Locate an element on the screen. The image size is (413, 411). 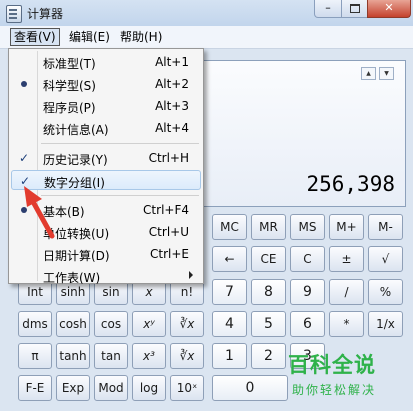
watermark-subtitle: 助你轻松解决 is located at coordinates (334, 390).